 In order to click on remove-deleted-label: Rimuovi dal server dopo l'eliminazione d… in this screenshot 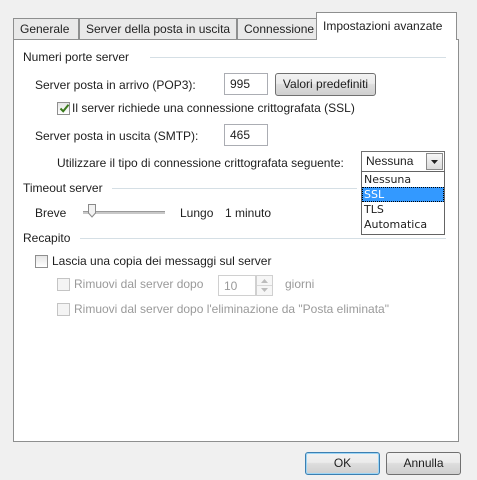, I will do `click(231, 309)`.